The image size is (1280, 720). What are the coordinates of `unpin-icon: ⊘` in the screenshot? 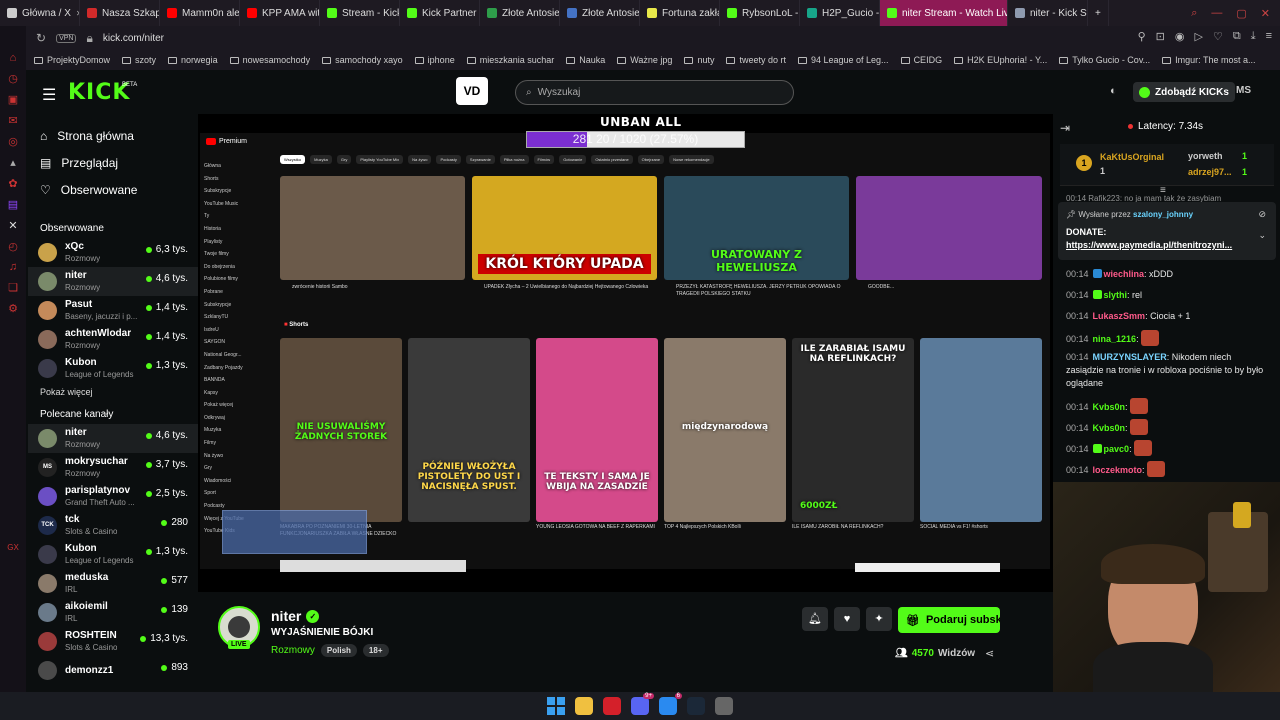 It's located at (1262, 214).